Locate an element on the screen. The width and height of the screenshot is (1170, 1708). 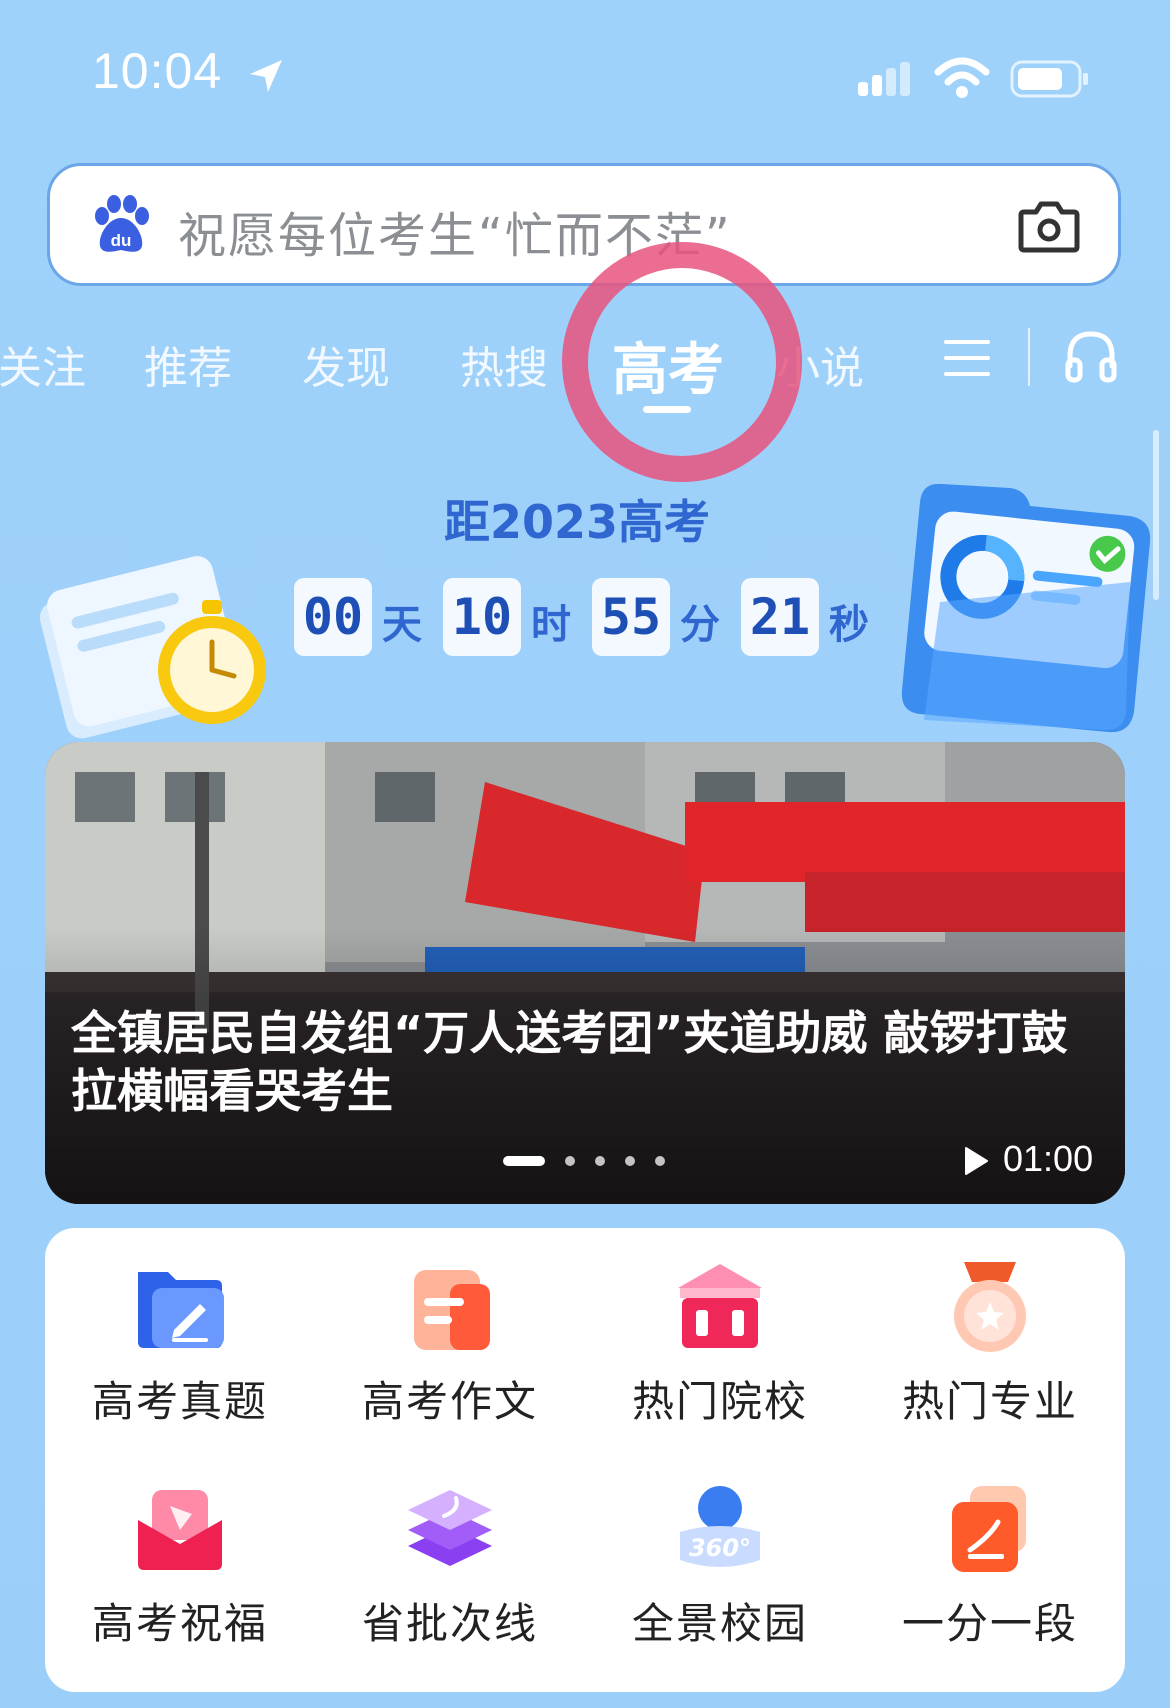
banner-headline: 全镇居民自发组“万人送考团”夹道助威 敲锣打鼓拉横幅看哭考生 is located at coordinates (581, 1062).